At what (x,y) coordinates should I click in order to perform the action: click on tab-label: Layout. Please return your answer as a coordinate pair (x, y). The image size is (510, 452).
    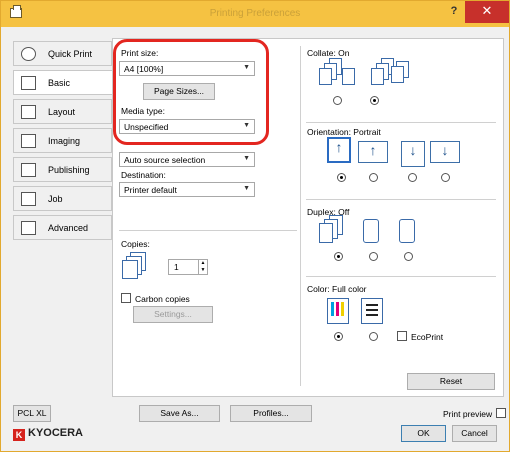
    Looking at the image, I should click on (62, 112).